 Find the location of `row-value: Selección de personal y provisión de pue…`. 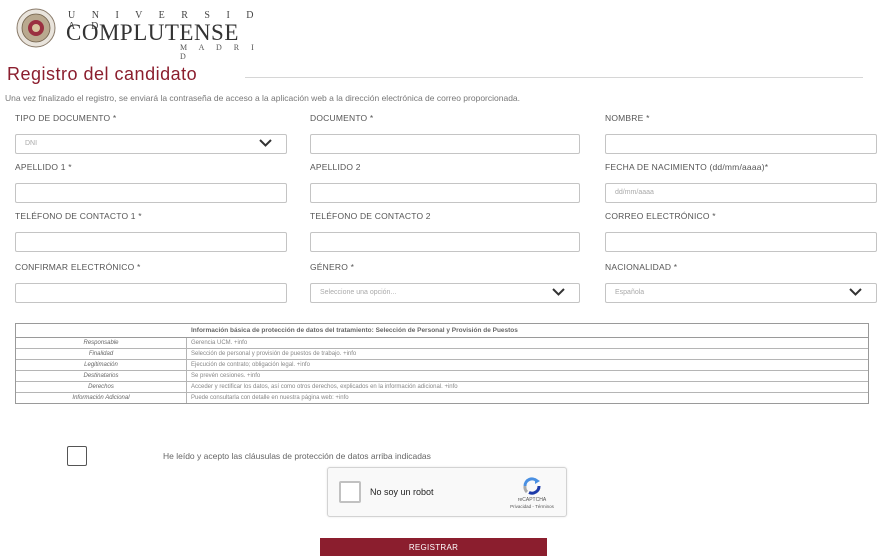

row-value: Selección de personal y provisión de pue… is located at coordinates (274, 354).